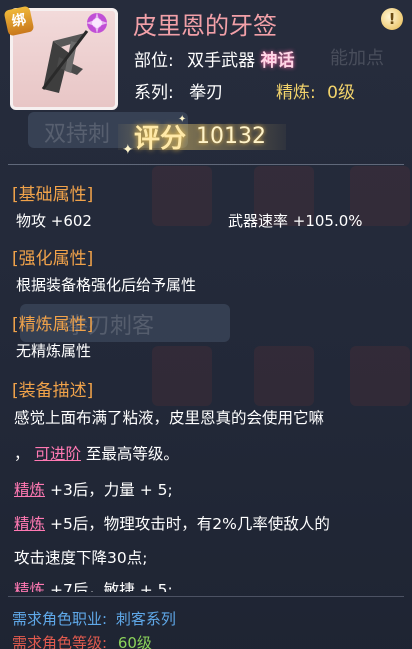  Describe the element at coordinates (53, 195) in the screenshot. I see `base-attributes-title: [基础属性]` at that location.